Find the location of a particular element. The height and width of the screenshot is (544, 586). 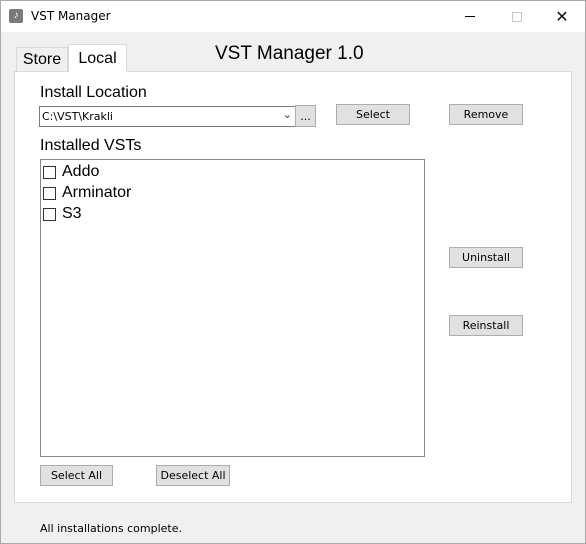

list-item: Addo is located at coordinates (71, 172).